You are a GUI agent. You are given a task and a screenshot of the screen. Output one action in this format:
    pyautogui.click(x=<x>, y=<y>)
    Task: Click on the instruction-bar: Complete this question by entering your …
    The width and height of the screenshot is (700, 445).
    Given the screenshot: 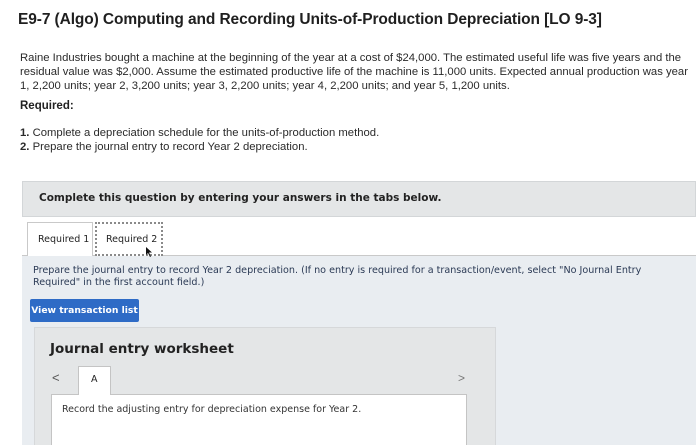 What is the action you would take?
    pyautogui.click(x=359, y=199)
    